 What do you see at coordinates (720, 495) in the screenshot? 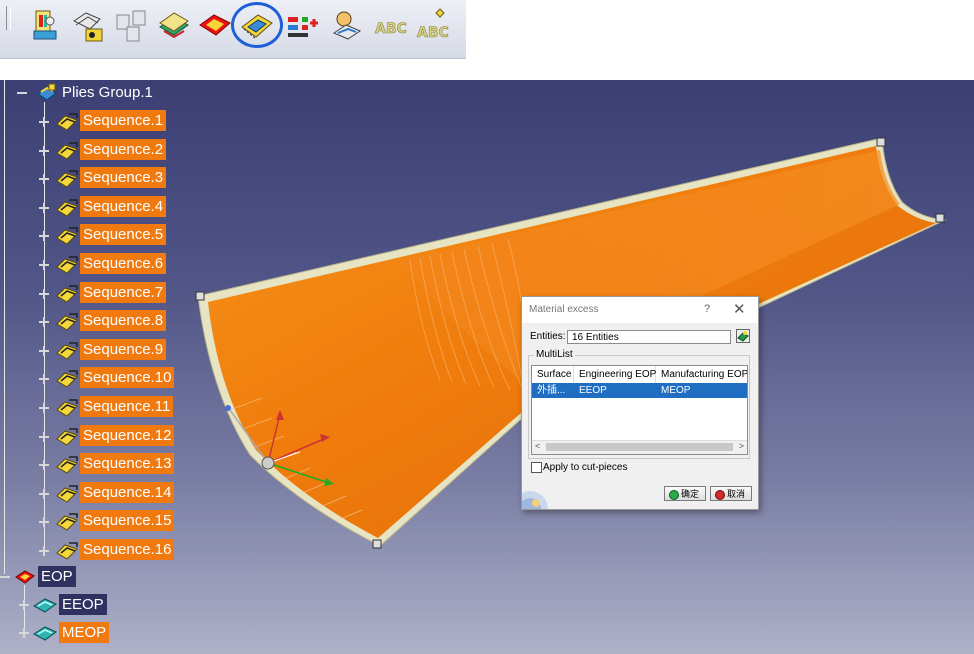
I see `cancel-icon` at bounding box center [720, 495].